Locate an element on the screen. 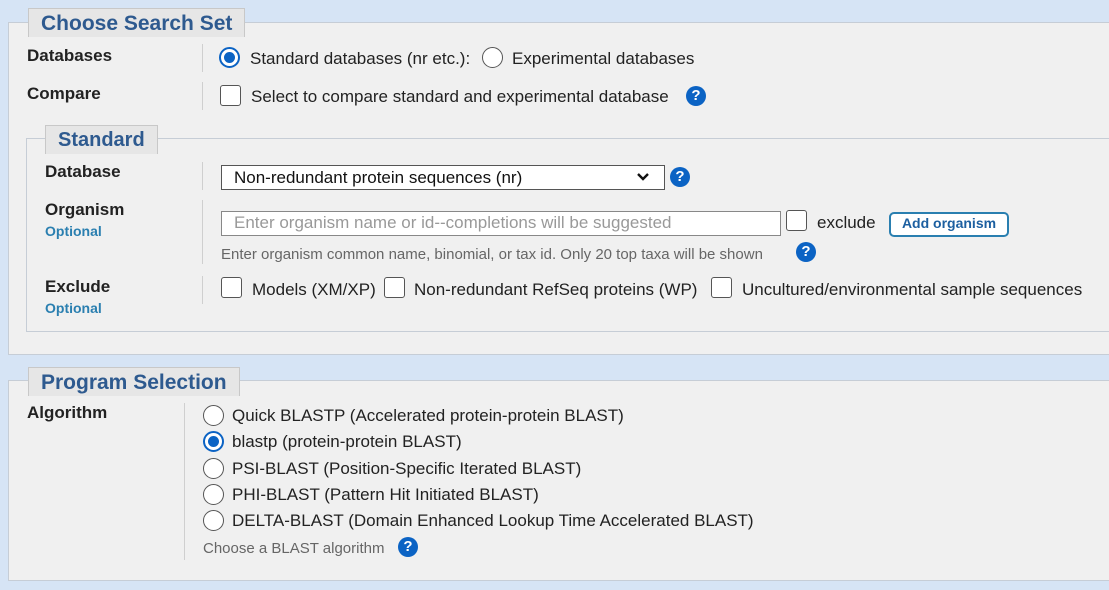 Image resolution: width=1109 pixels, height=590 pixels. algorithm-radio-blastp is located at coordinates (213, 441).